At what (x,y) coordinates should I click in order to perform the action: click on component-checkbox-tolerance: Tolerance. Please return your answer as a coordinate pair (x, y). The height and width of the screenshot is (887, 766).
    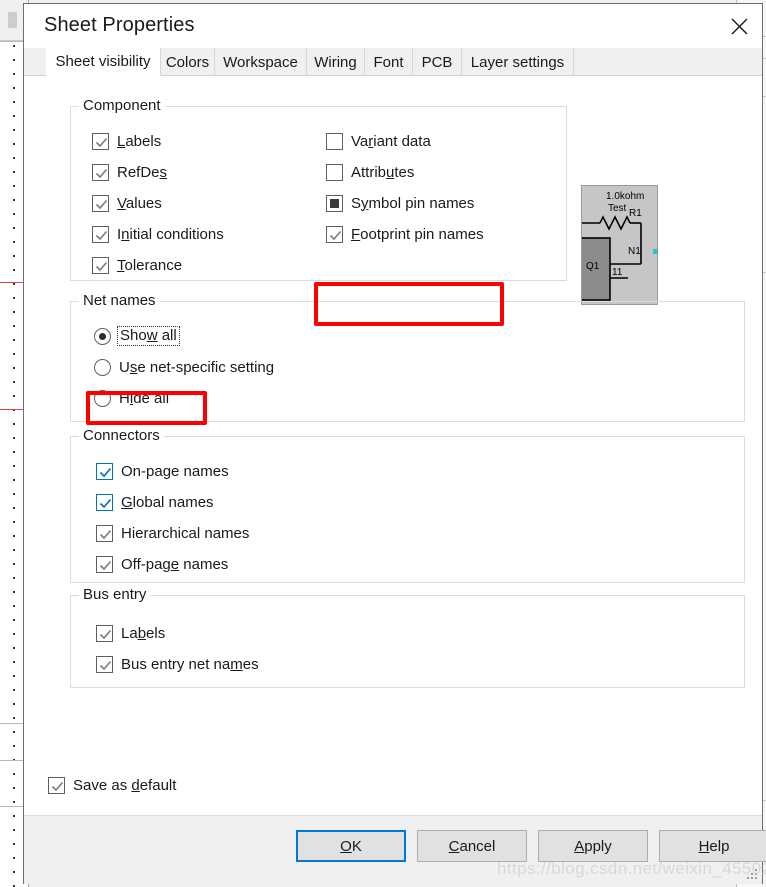
    Looking at the image, I should click on (137, 265).